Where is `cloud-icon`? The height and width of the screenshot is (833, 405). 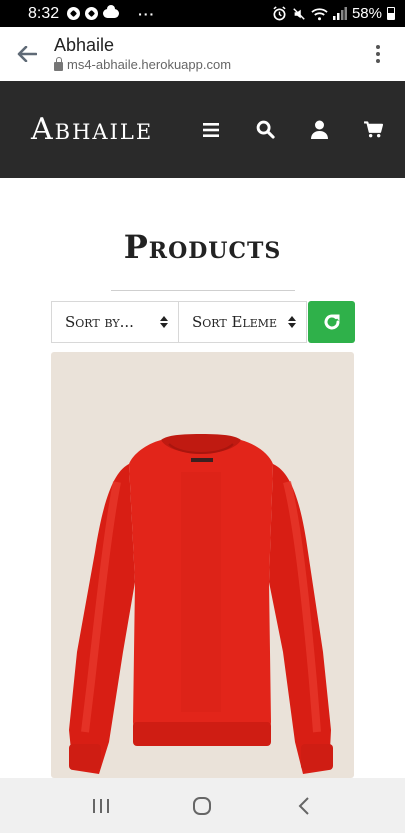 cloud-icon is located at coordinates (111, 11).